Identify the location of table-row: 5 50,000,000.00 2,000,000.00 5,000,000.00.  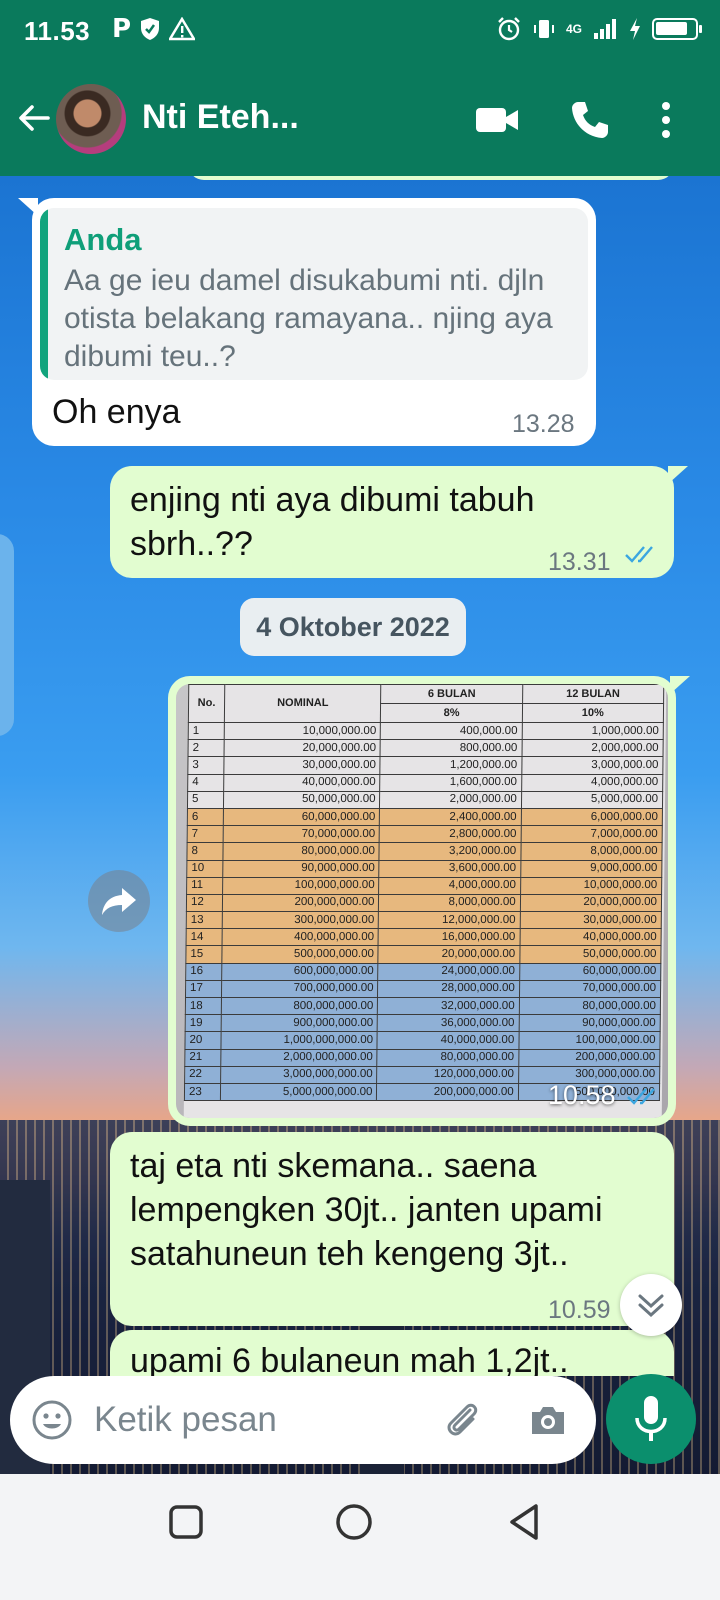
(425, 800).